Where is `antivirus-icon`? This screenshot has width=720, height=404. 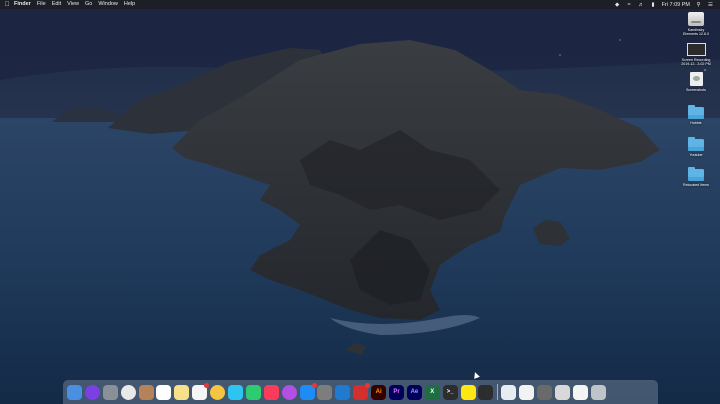
antivirus-icon is located at coordinates (362, 391).